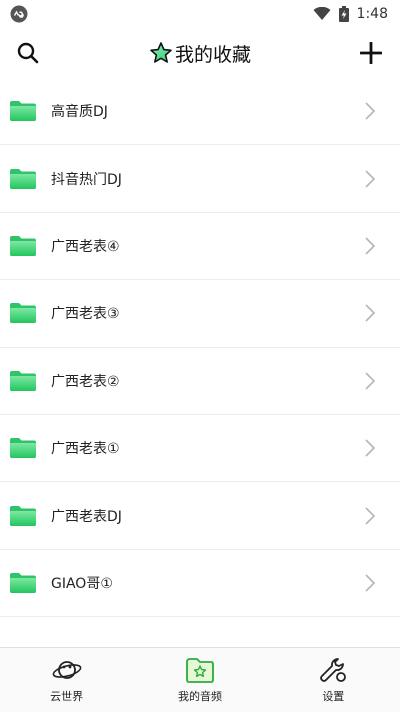 This screenshot has height=712, width=400. I want to click on app-header: 我的收藏, so click(200, 53).